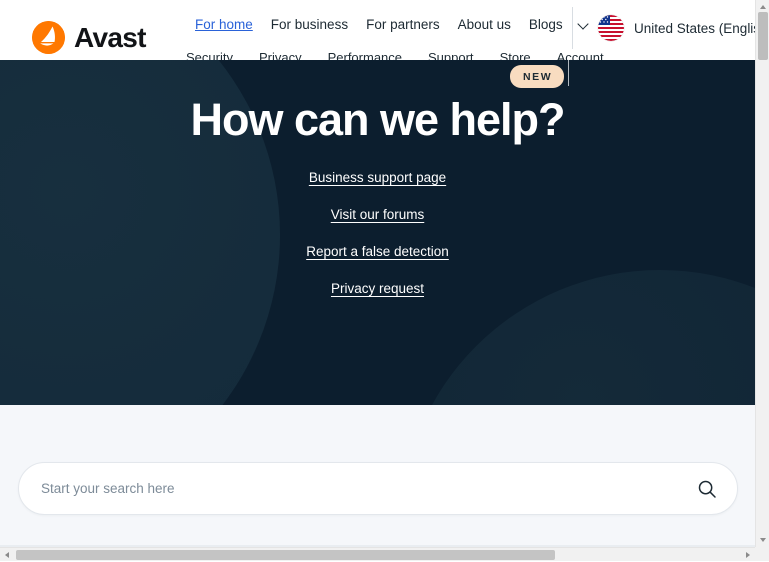 This screenshot has height=562, width=769. I want to click on scrollbar-corner, so click(762, 554).